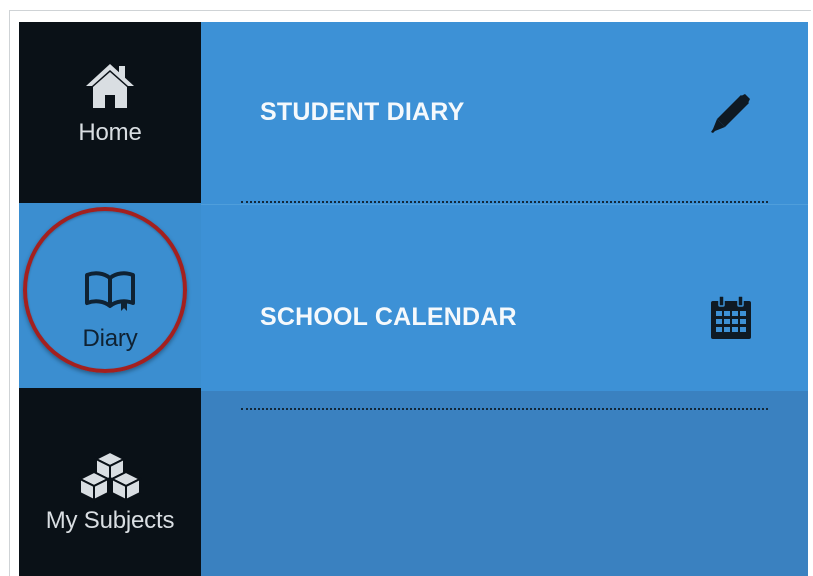  I want to click on book-icon, so click(110, 291).